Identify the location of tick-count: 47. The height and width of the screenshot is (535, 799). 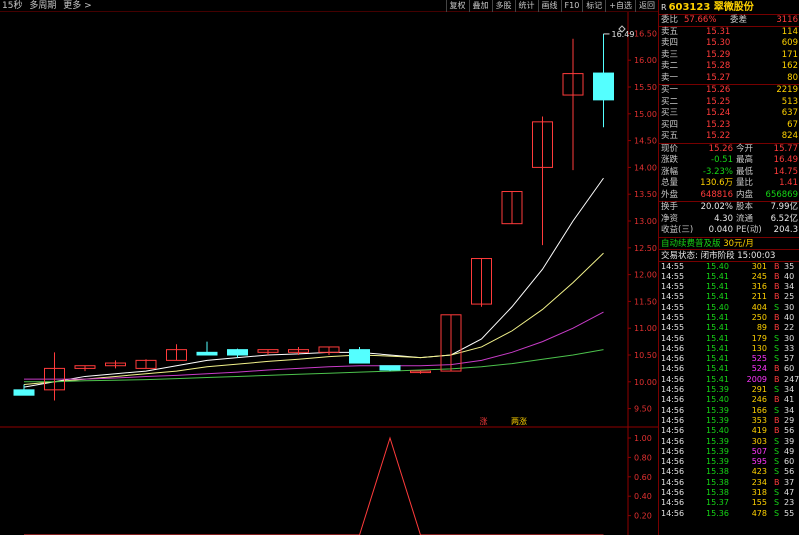
(789, 493).